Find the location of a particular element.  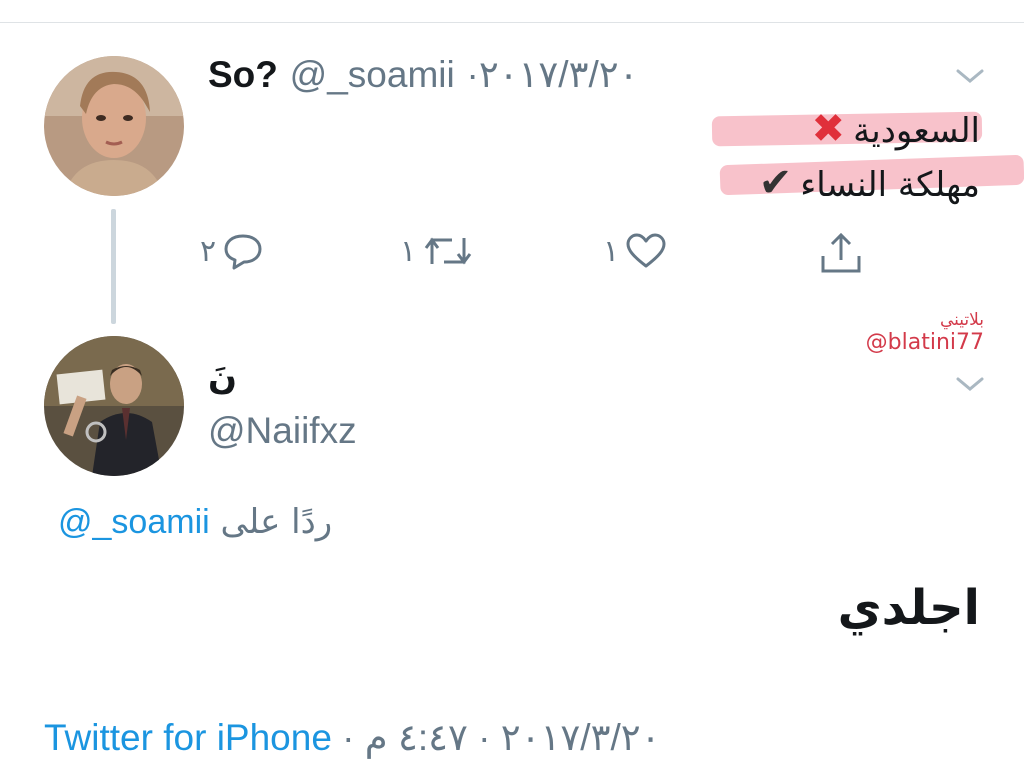

tweet-header: So? @_soamii ·٢٠١٧/٣/٢٠ is located at coordinates (423, 75).